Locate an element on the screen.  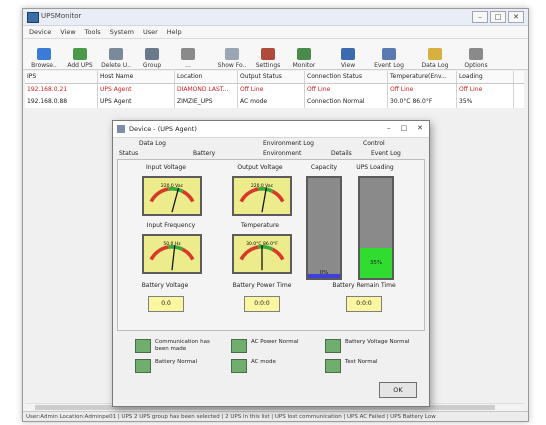
show-icon is located at coordinates (232, 54).